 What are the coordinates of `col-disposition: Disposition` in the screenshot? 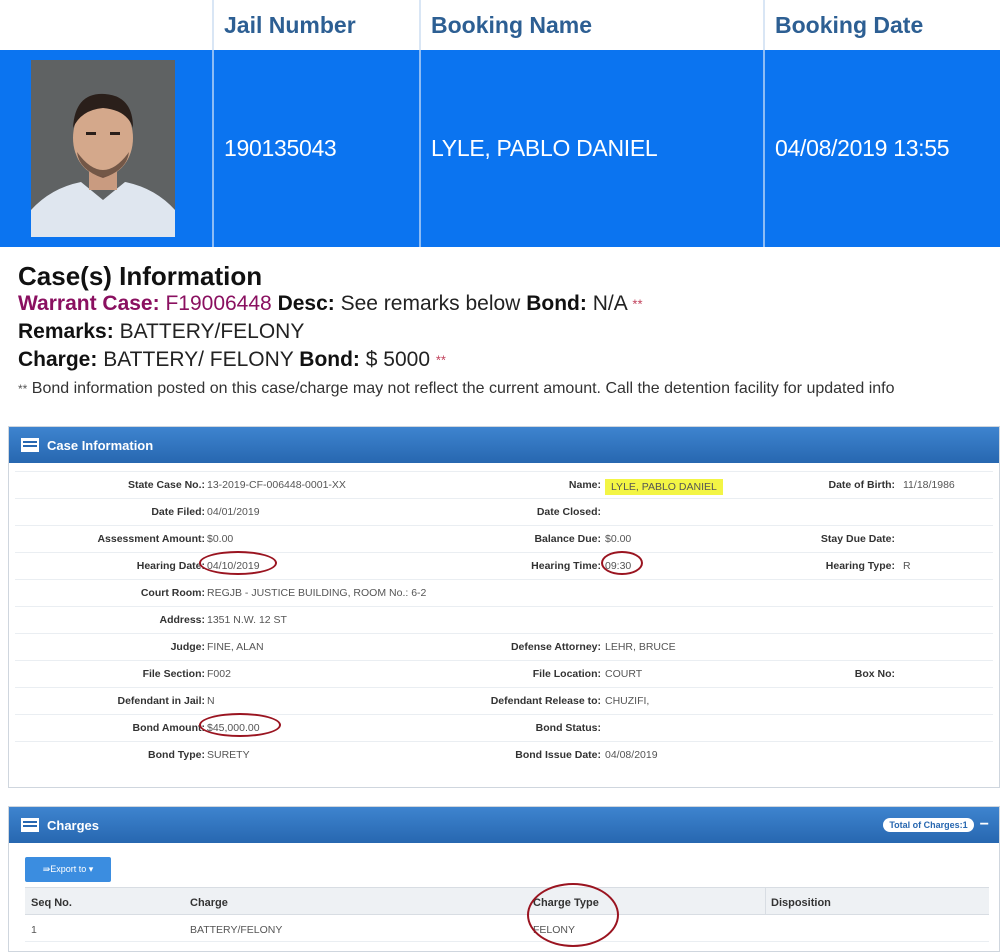 It's located at (801, 903).